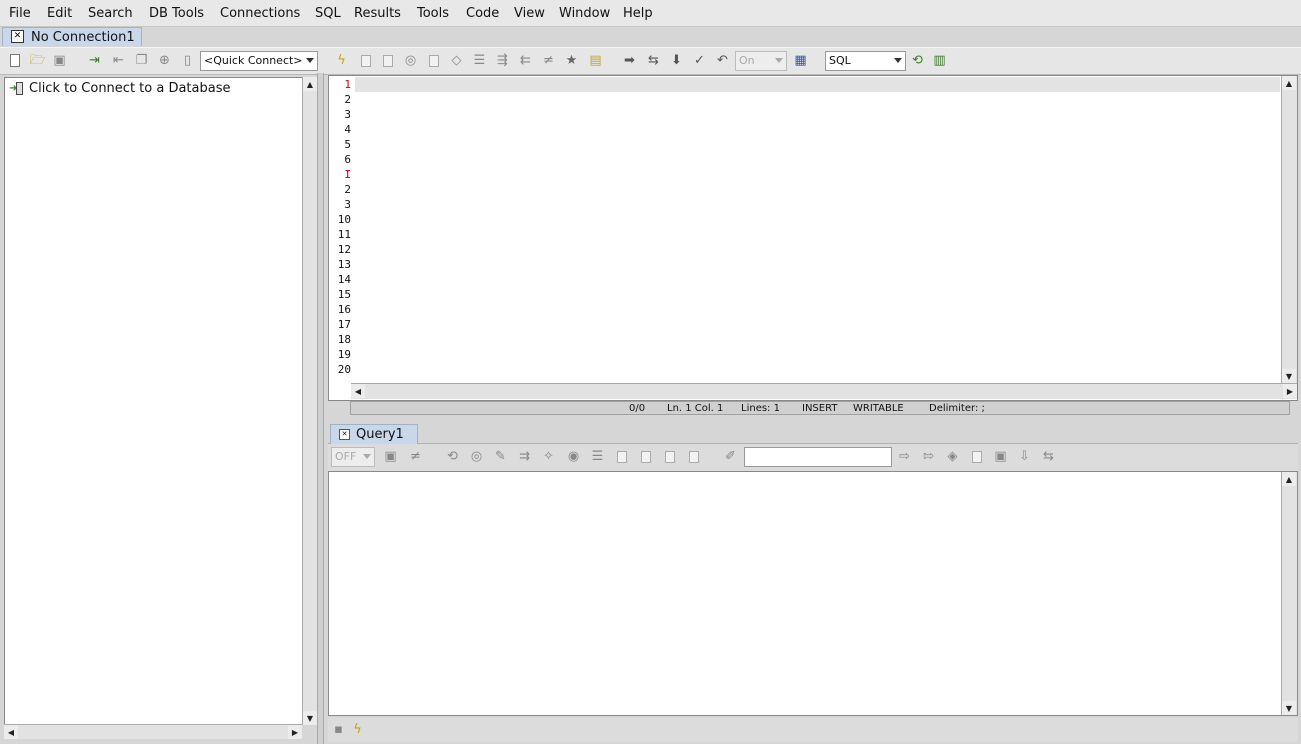 The image size is (1301, 744). What do you see at coordinates (928, 456) in the screenshot?
I see `next-icon: ⇰` at bounding box center [928, 456].